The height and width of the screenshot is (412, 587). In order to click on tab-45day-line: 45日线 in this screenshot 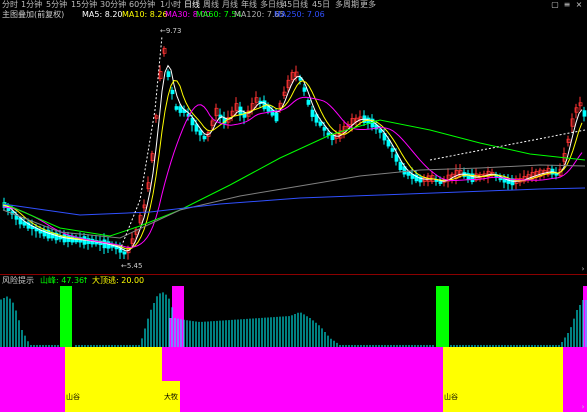, I will do `click(295, 5)`.